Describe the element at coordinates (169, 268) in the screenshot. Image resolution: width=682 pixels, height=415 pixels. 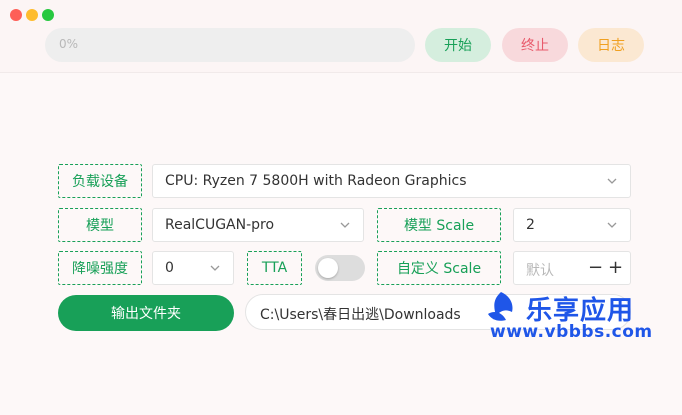
I see `denoise-value: 0` at that location.